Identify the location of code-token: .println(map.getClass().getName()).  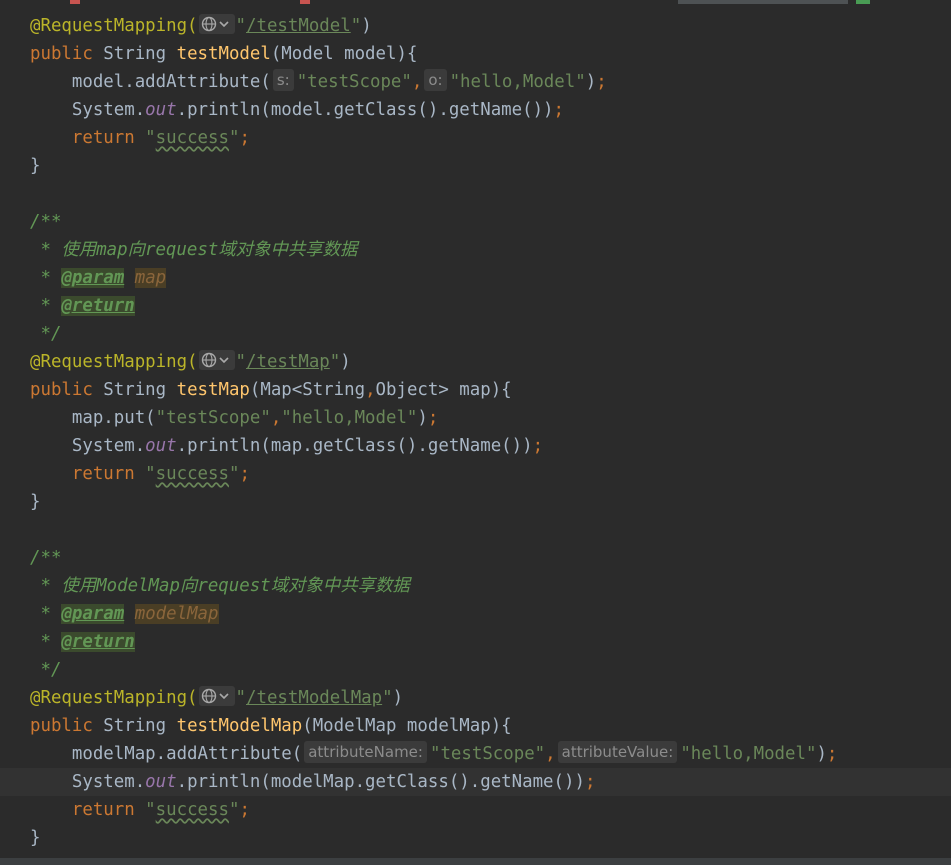
(354, 446).